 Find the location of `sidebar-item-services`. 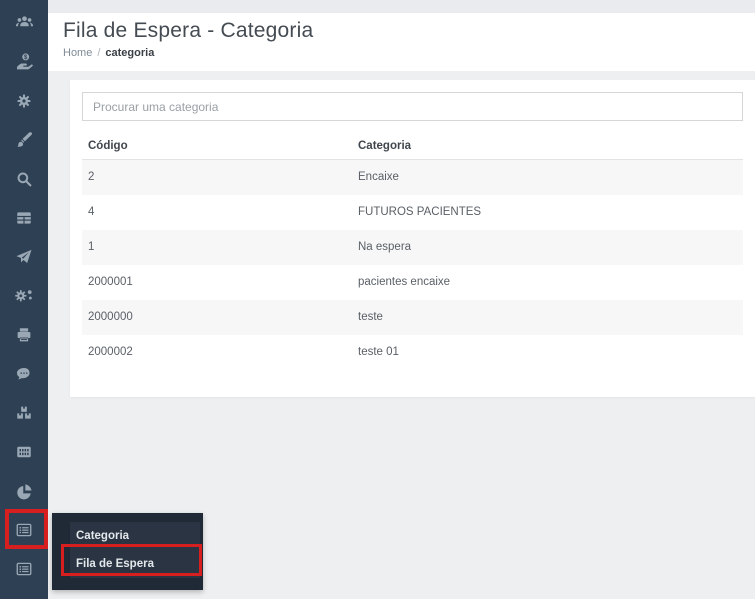

sidebar-item-services is located at coordinates (24, 295).